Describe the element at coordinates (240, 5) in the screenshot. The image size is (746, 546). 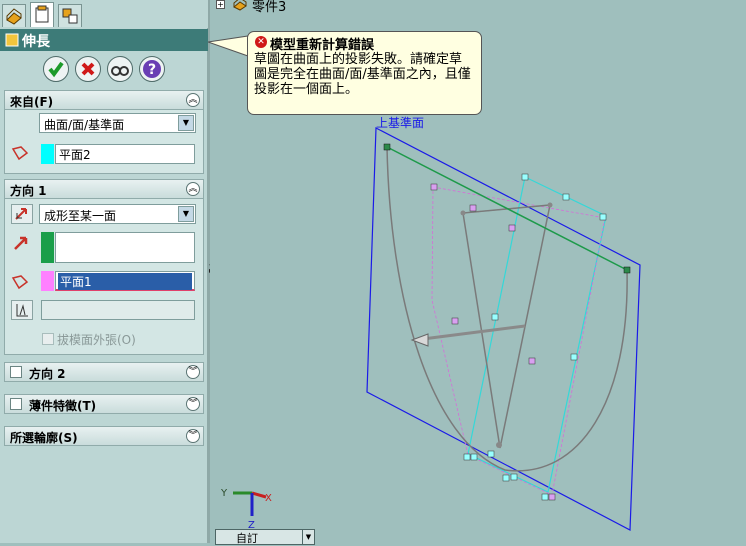
I see `part-icon` at that location.